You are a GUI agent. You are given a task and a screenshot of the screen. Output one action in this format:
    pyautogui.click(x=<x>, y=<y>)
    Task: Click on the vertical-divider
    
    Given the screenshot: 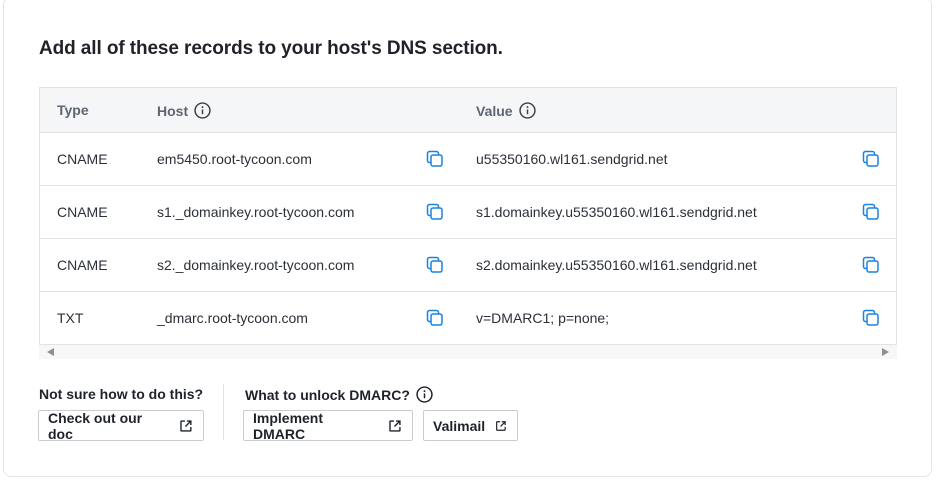 What is the action you would take?
    pyautogui.click(x=223, y=412)
    